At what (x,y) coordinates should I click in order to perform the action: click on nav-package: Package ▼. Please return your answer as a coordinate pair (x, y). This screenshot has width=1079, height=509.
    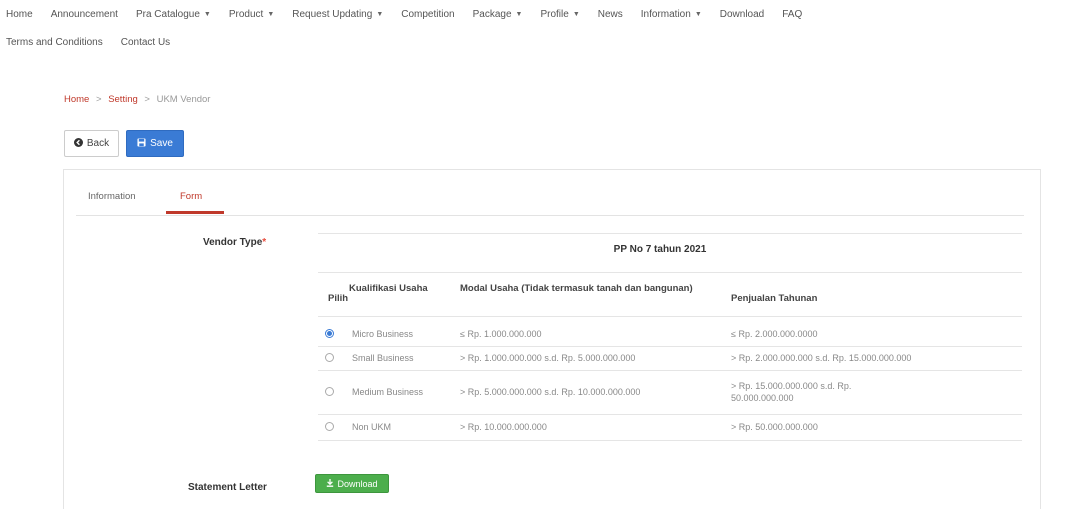
    Looking at the image, I should click on (498, 14).